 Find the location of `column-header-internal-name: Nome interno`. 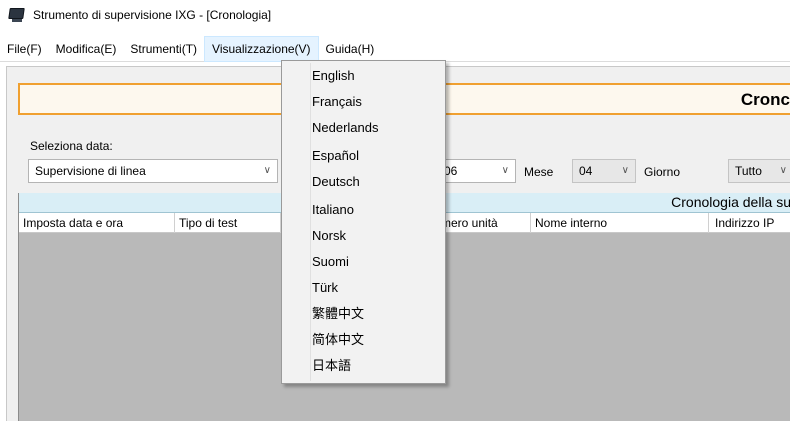

column-header-internal-name: Nome interno is located at coordinates (620, 223).